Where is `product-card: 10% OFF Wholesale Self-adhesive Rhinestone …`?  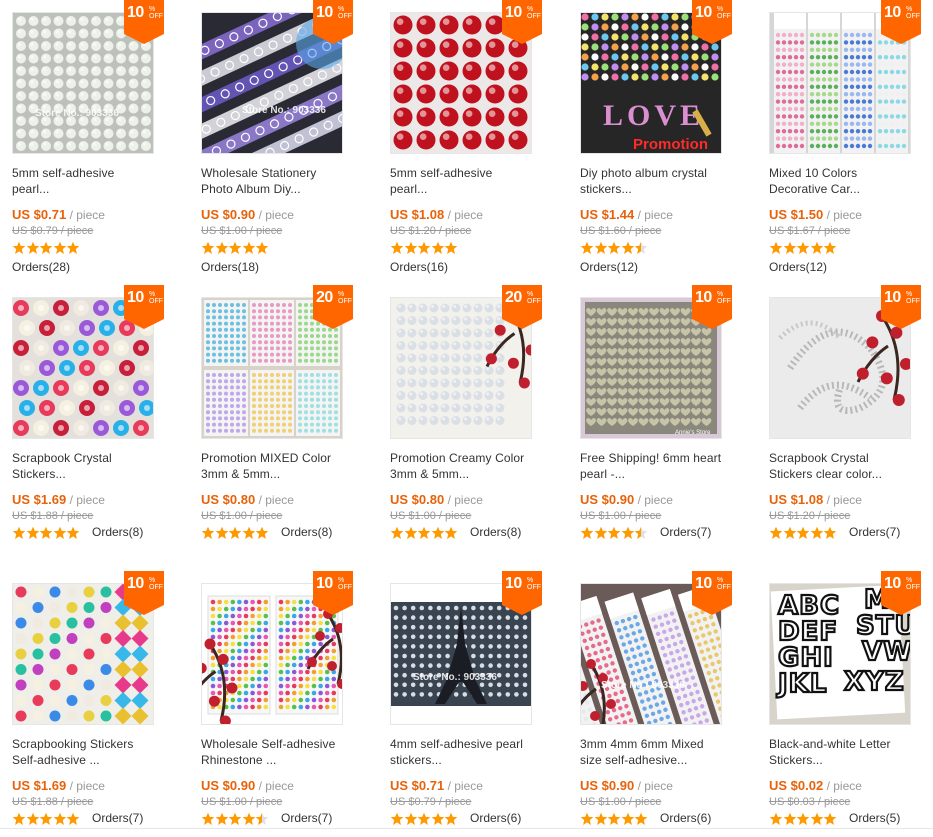
product-card: 10% OFF Wholesale Self-adhesive Rhinestone … is located at coordinates (283, 704).